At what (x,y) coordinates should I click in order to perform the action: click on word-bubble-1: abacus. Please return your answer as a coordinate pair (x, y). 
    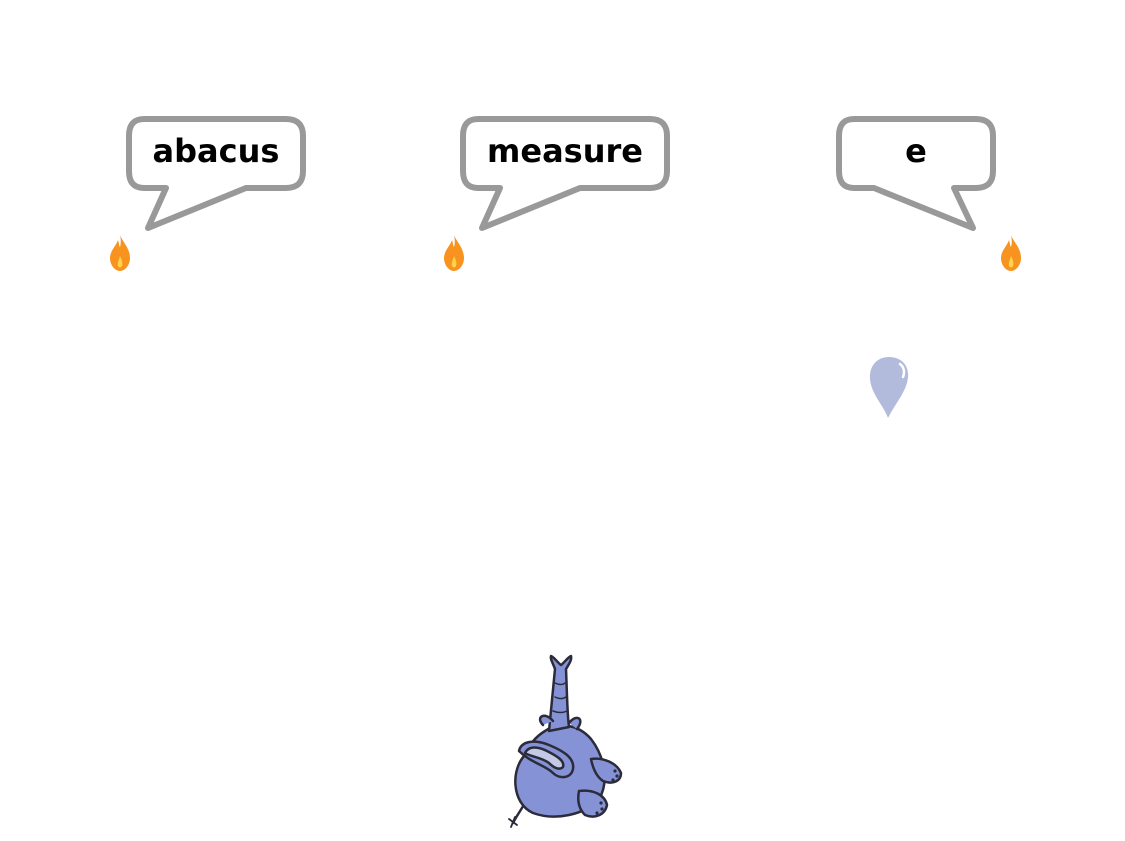
    Looking at the image, I should click on (216, 174).